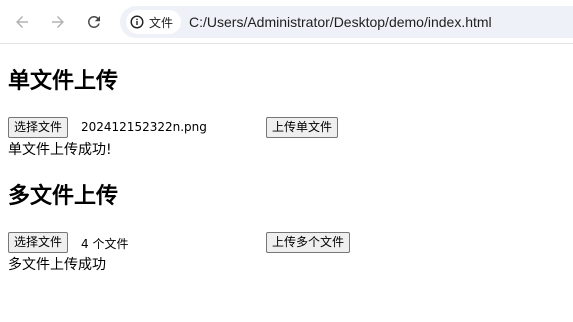  I want to click on site-info-label: 文件, so click(161, 22).